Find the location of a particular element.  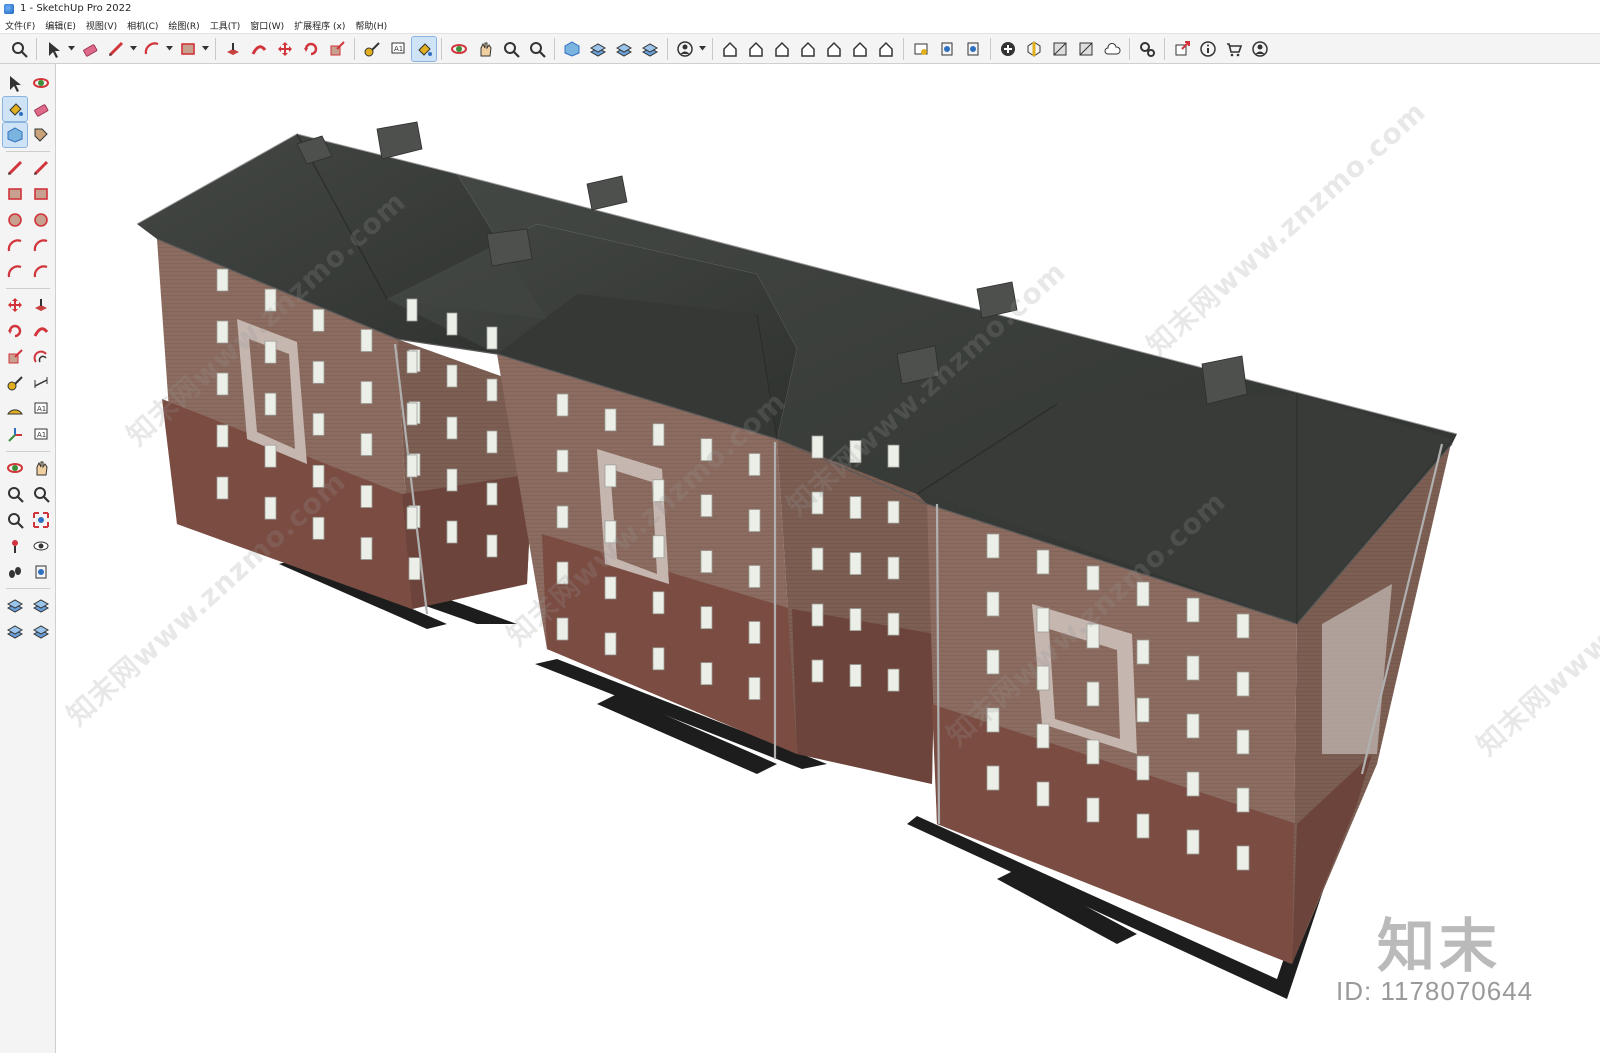

front-view-button is located at coordinates (782, 49).